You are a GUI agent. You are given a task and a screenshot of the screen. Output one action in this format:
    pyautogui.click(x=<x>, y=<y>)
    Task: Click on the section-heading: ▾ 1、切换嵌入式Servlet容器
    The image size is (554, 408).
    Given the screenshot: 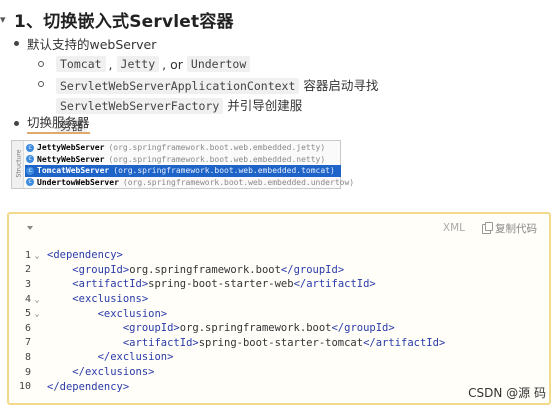 What is the action you would take?
    pyautogui.click(x=117, y=19)
    